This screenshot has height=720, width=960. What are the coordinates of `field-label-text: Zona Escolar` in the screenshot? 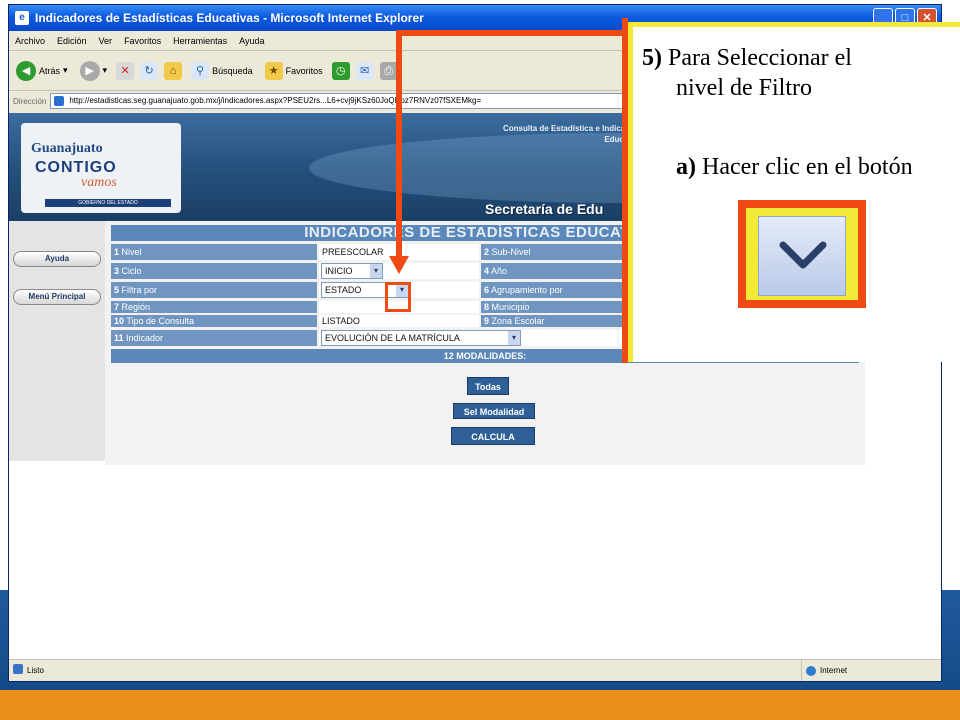 It's located at (518, 321).